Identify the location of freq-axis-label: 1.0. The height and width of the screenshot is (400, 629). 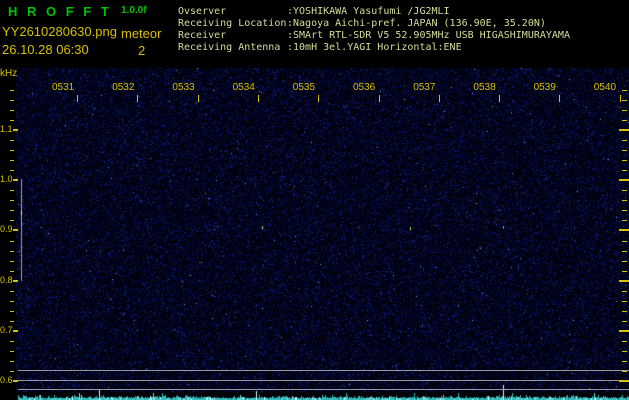
(6, 179).